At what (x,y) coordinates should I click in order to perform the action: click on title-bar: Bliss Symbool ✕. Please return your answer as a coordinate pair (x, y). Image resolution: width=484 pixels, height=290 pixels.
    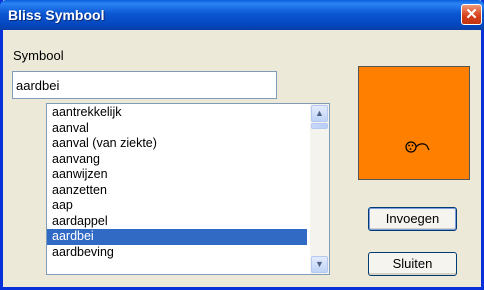
    Looking at the image, I should click on (242, 15).